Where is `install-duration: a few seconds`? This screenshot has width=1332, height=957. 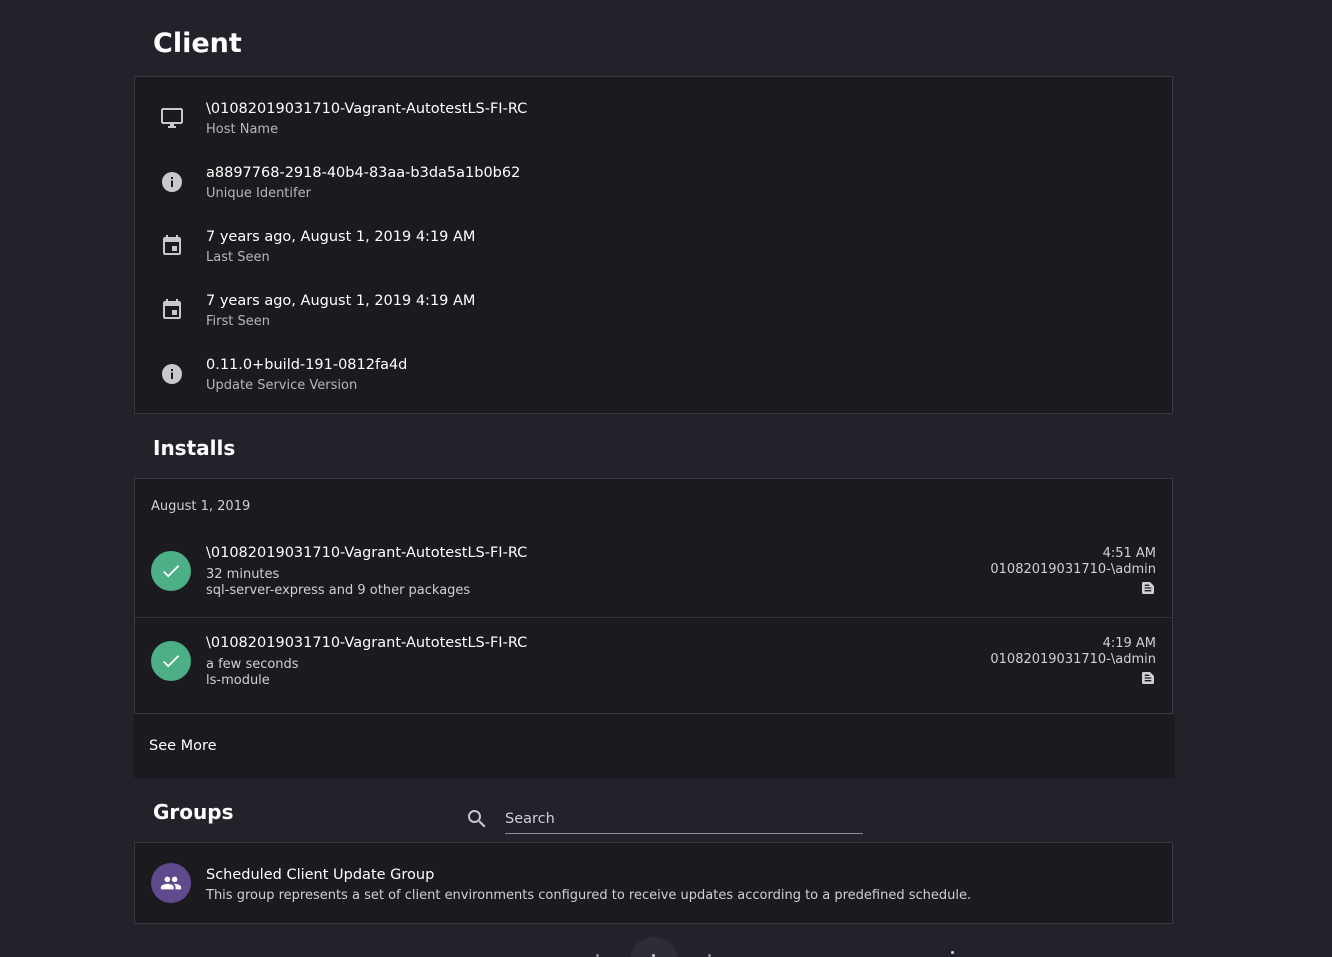 install-duration: a few seconds is located at coordinates (252, 664).